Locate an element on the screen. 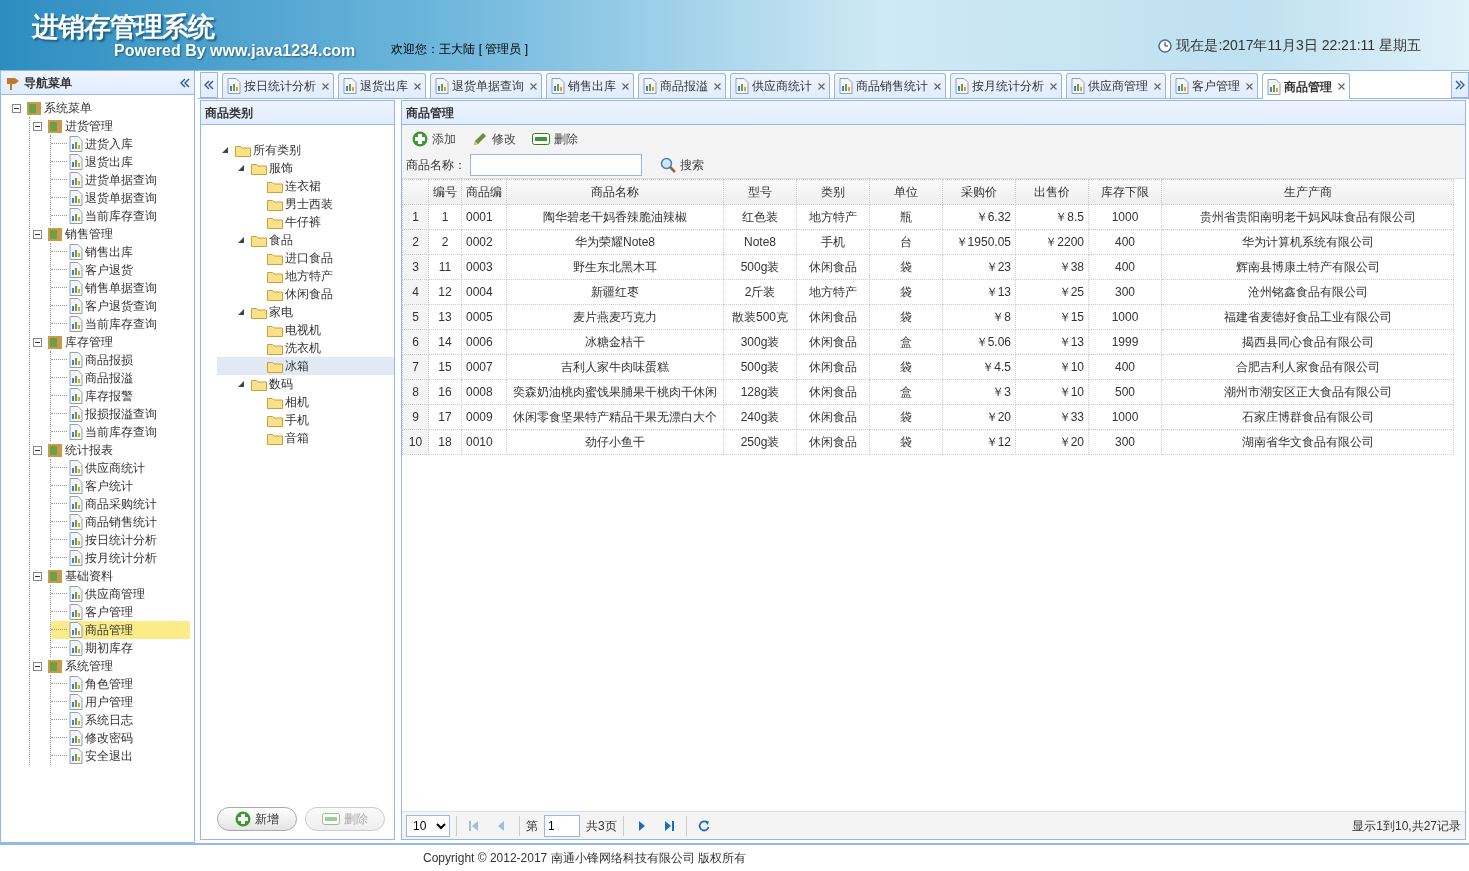  delete-button: 删除 is located at coordinates (555, 139).